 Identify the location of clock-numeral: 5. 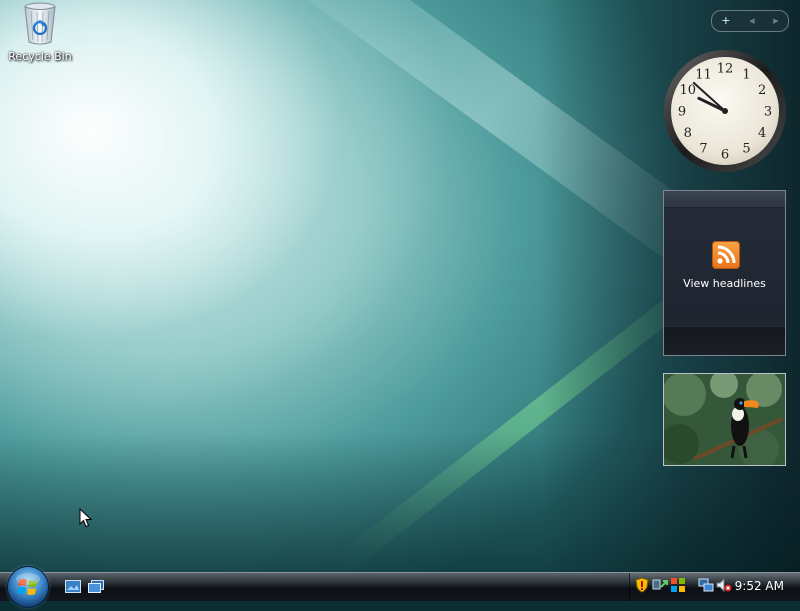
(746, 149).